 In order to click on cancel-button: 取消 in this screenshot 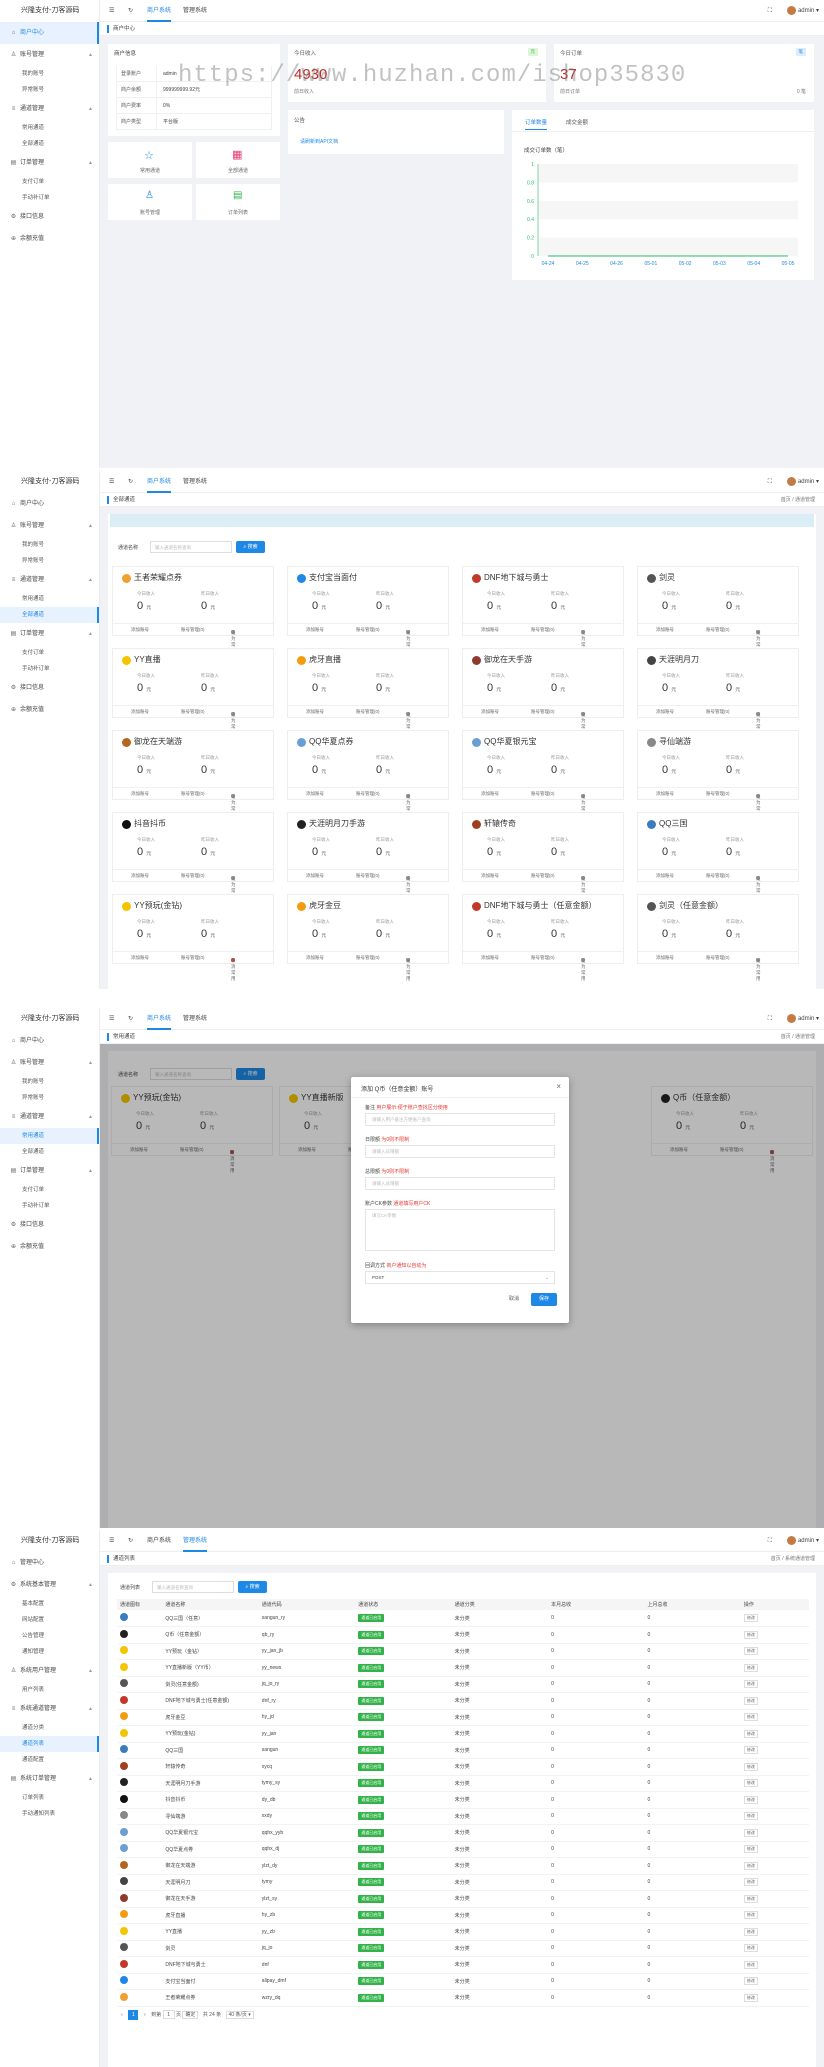, I will do `click(514, 1299)`.